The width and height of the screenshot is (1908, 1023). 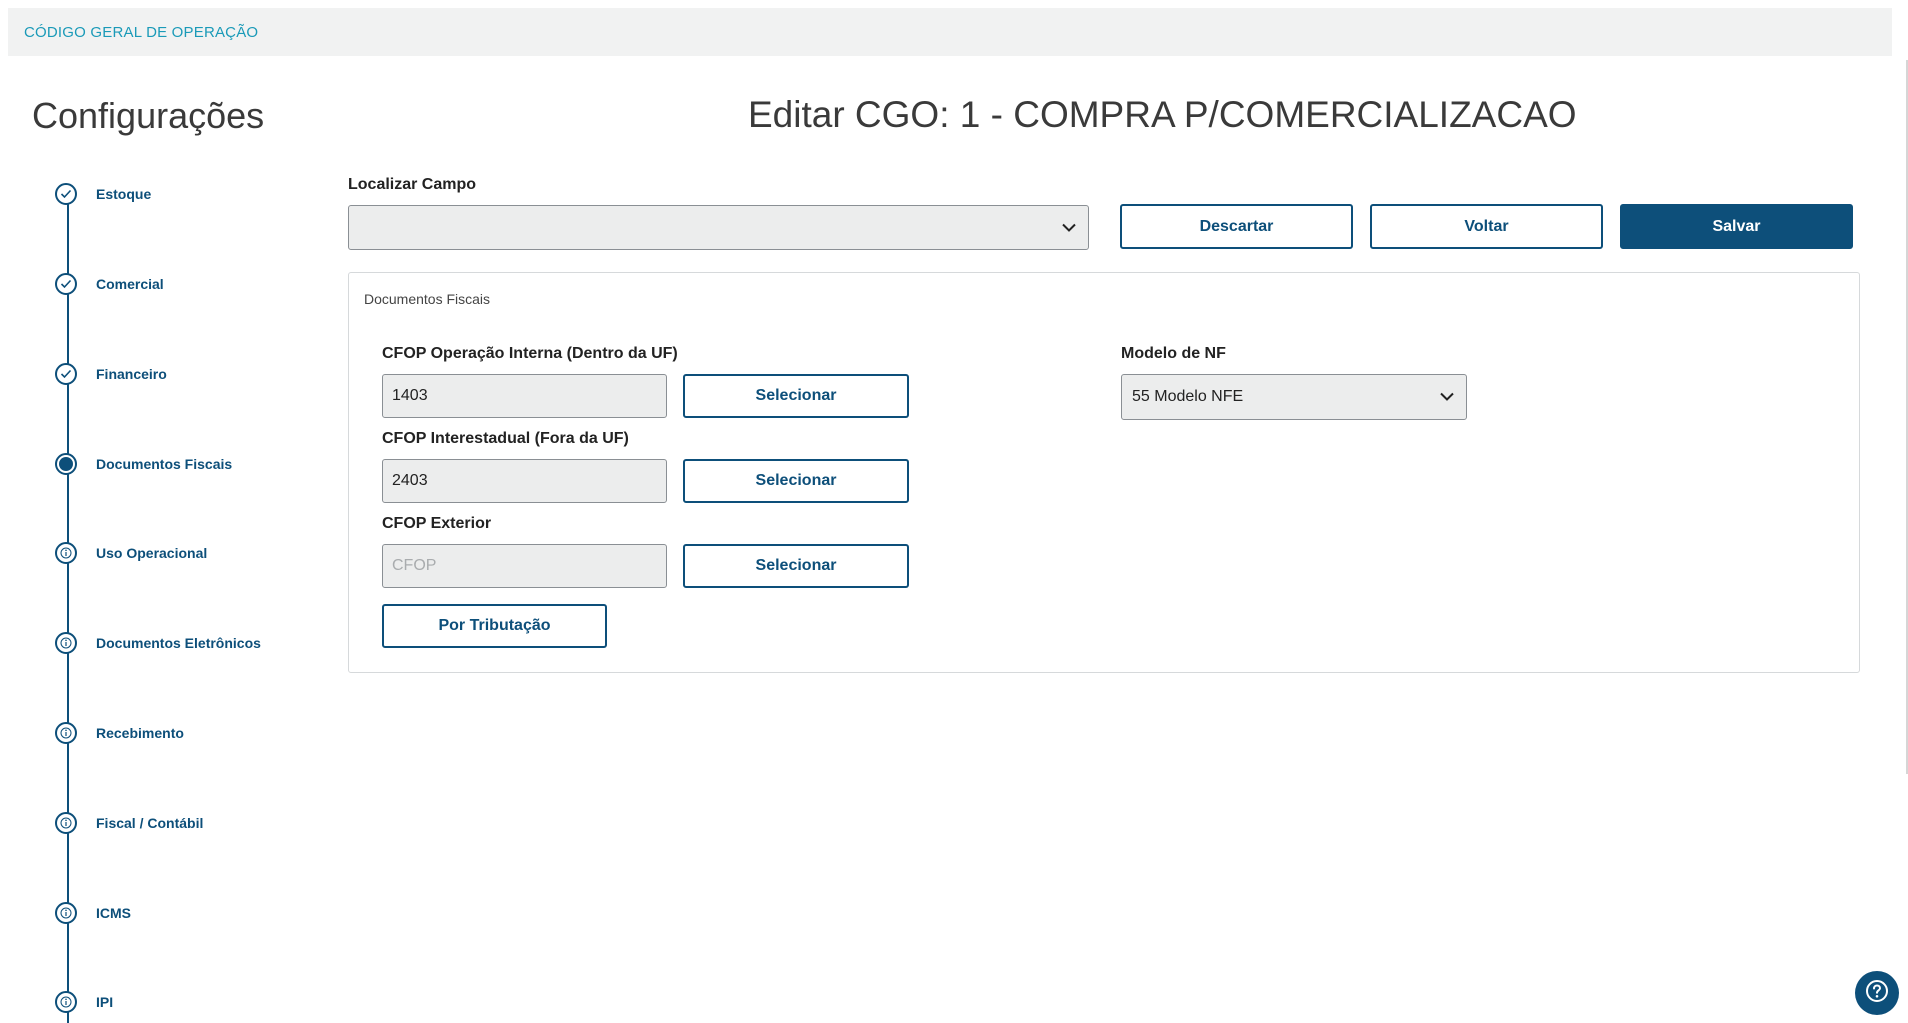 I want to click on cfop-interestadual-select-button: Selecionar, so click(x=796, y=481).